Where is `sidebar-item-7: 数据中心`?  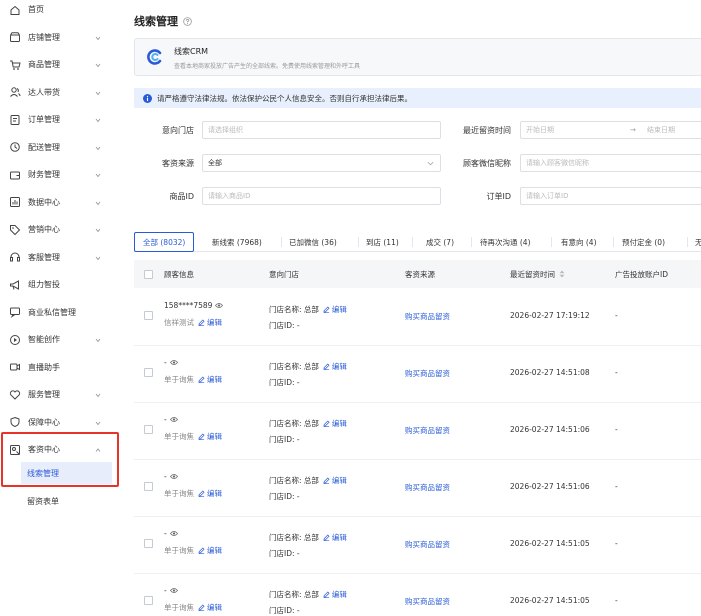
sidebar-item-7: 数据中心 is located at coordinates (59, 202).